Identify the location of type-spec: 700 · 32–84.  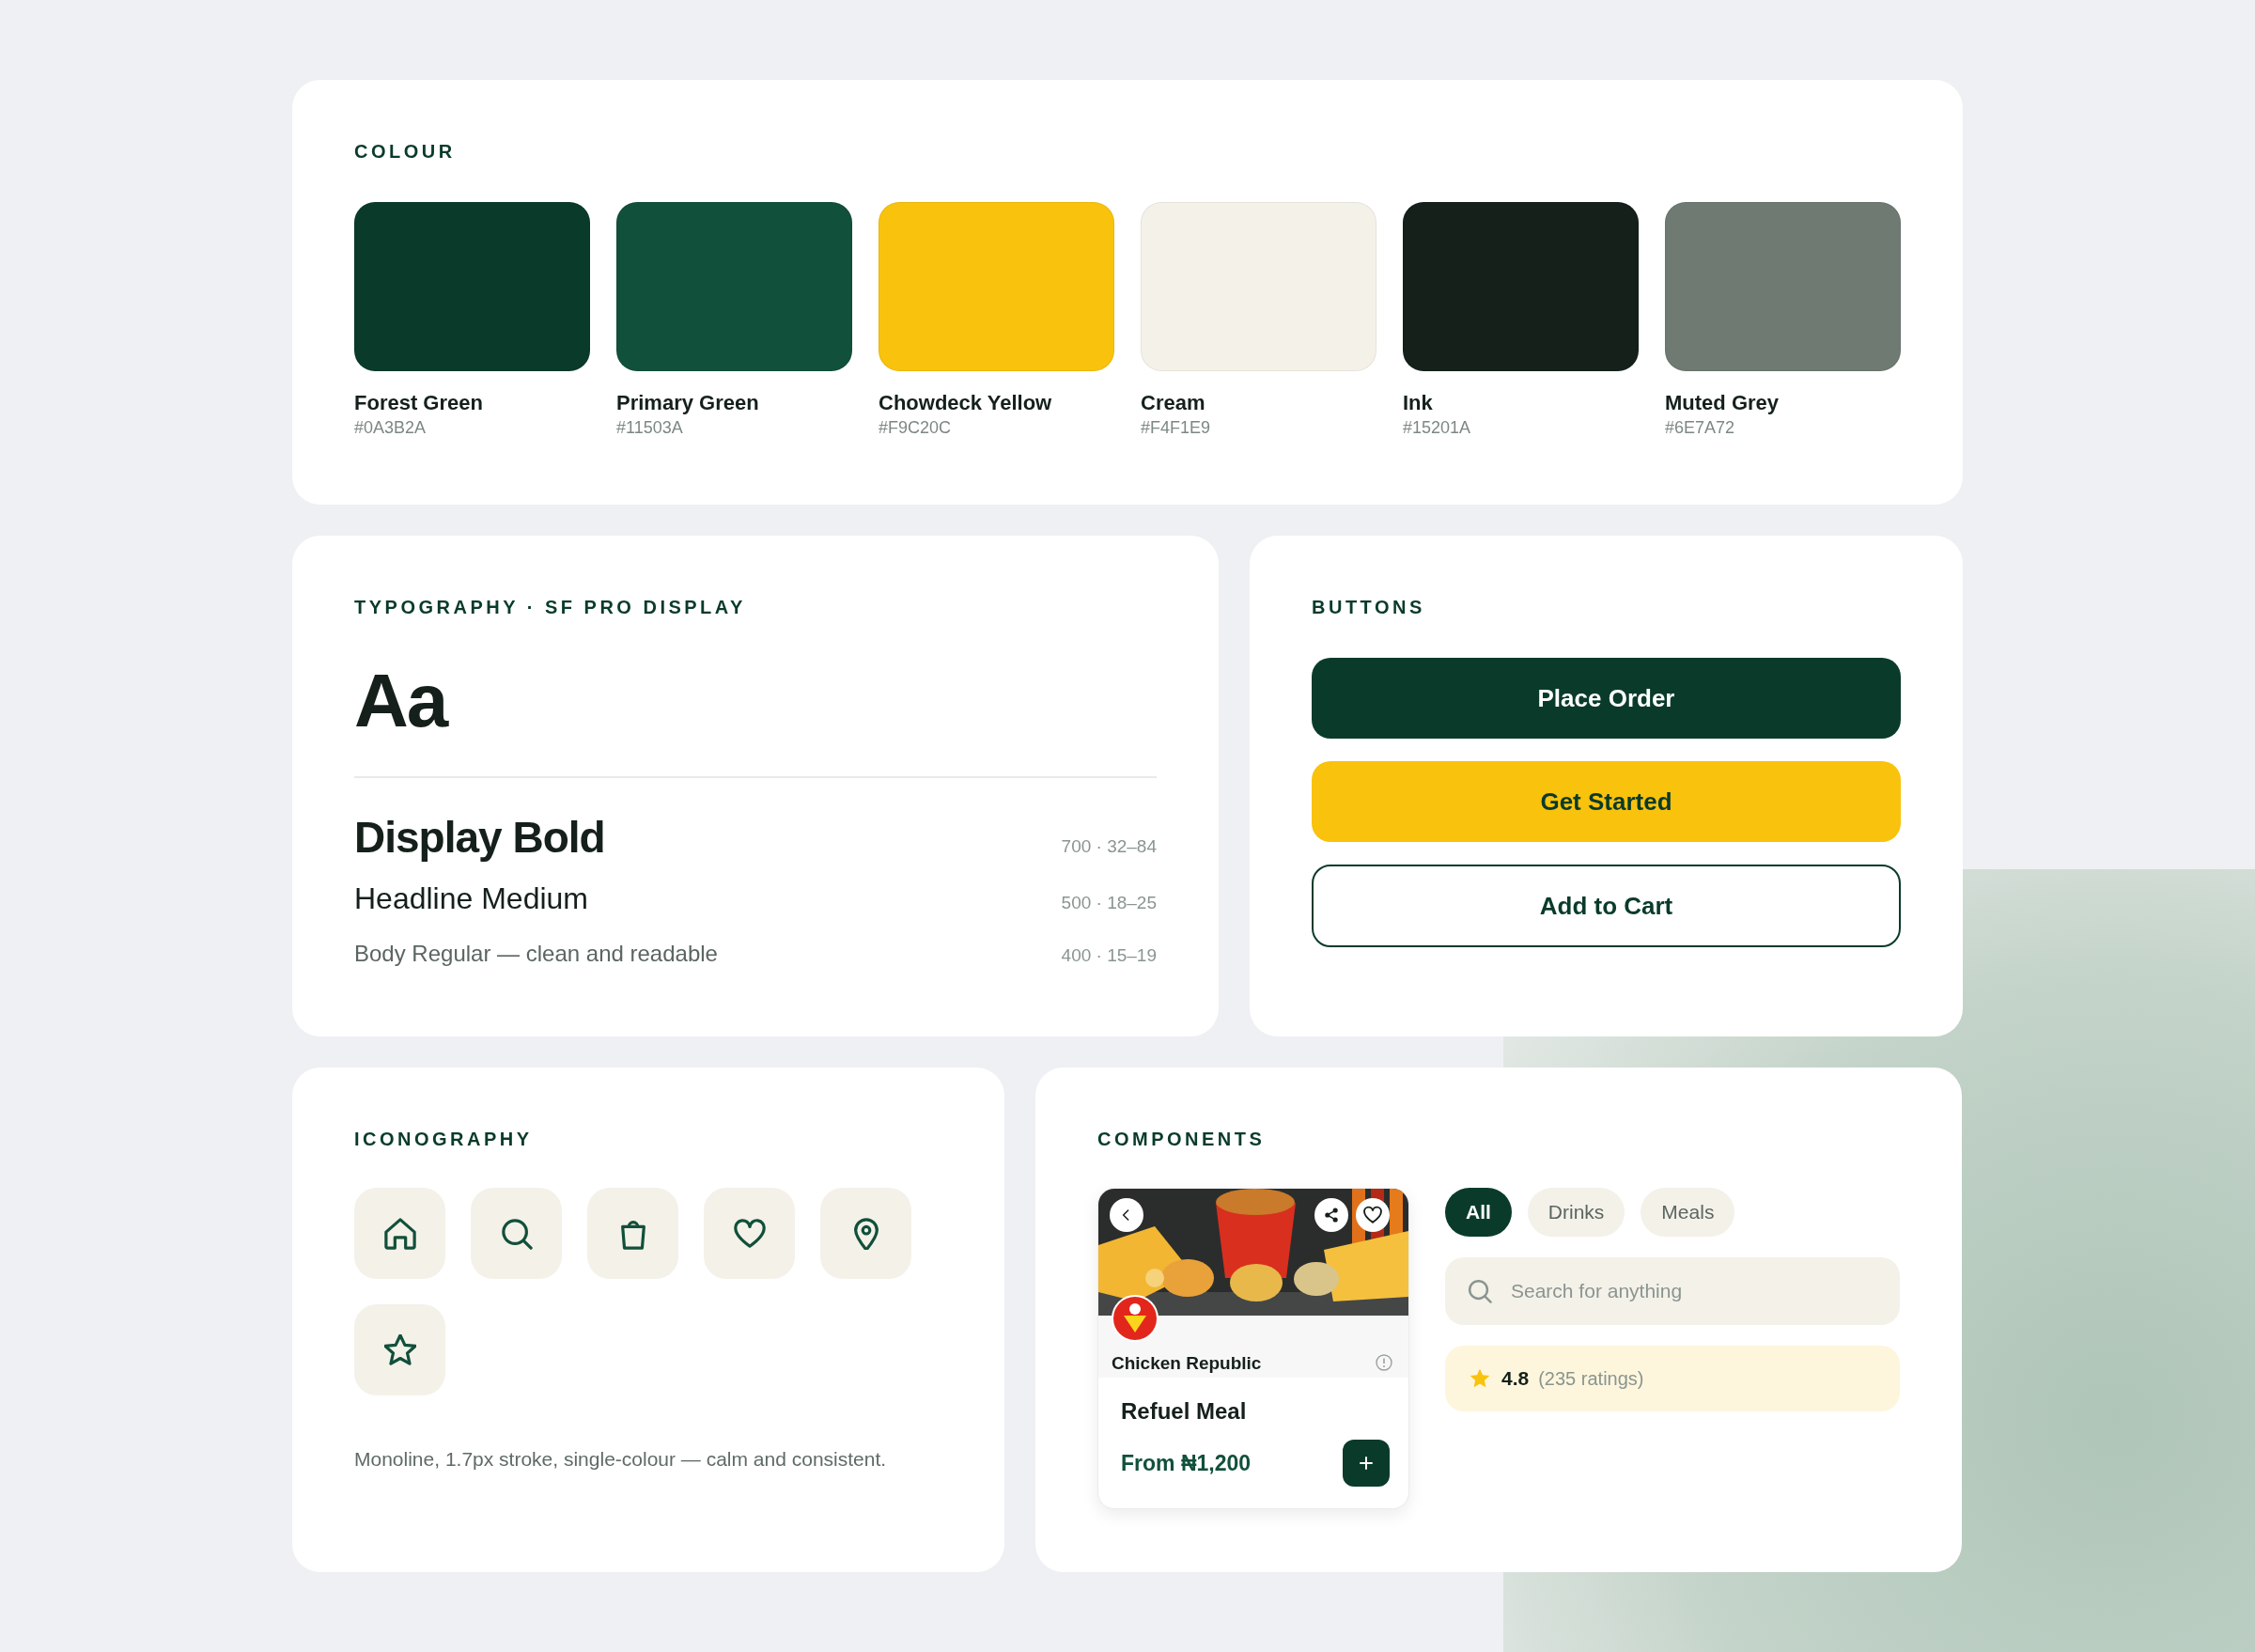
(1109, 846).